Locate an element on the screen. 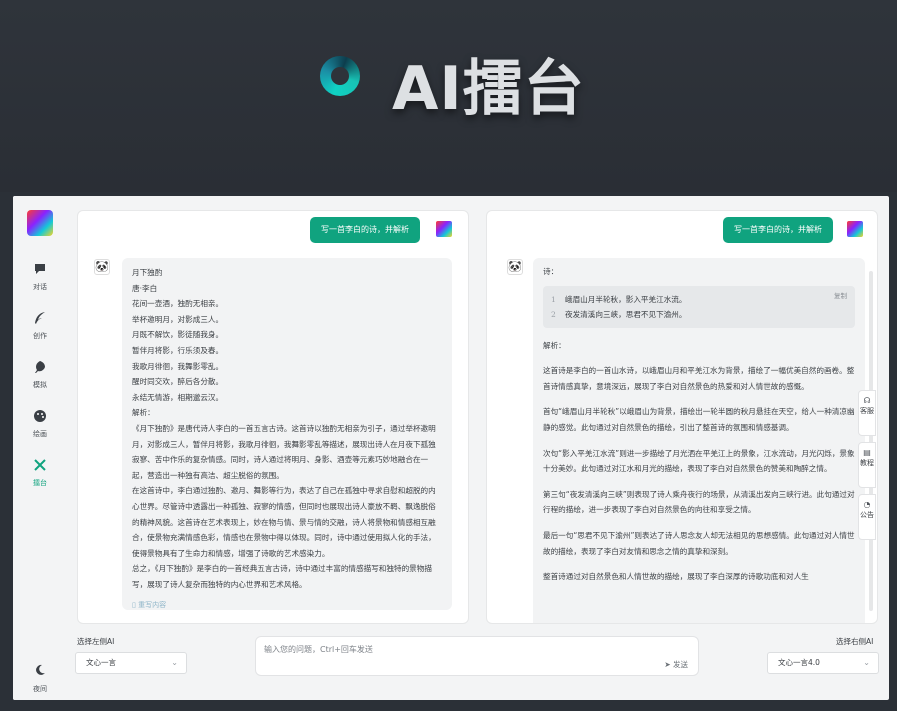  night-mode-label: 夜间 is located at coordinates (40, 689).